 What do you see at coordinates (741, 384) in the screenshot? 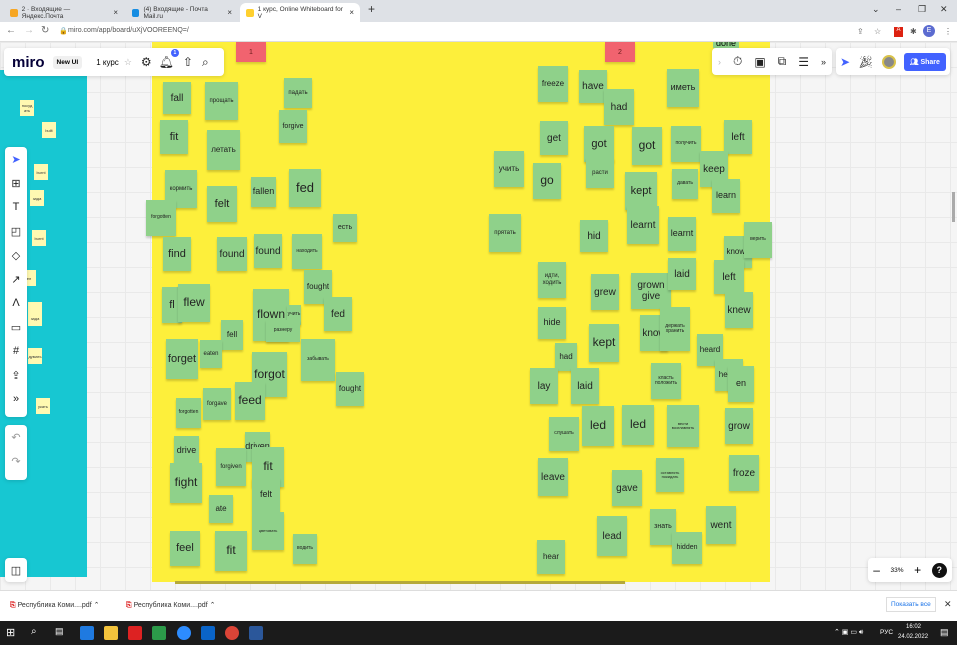
I see `sticky-note: en` at bounding box center [741, 384].